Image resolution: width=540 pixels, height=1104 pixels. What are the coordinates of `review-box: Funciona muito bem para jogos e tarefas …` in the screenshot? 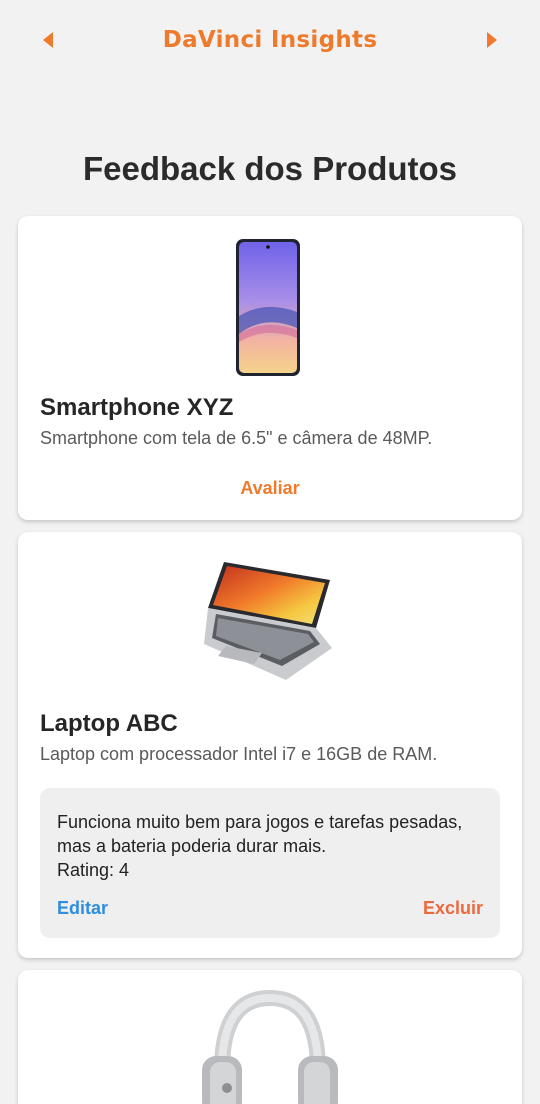 It's located at (270, 863).